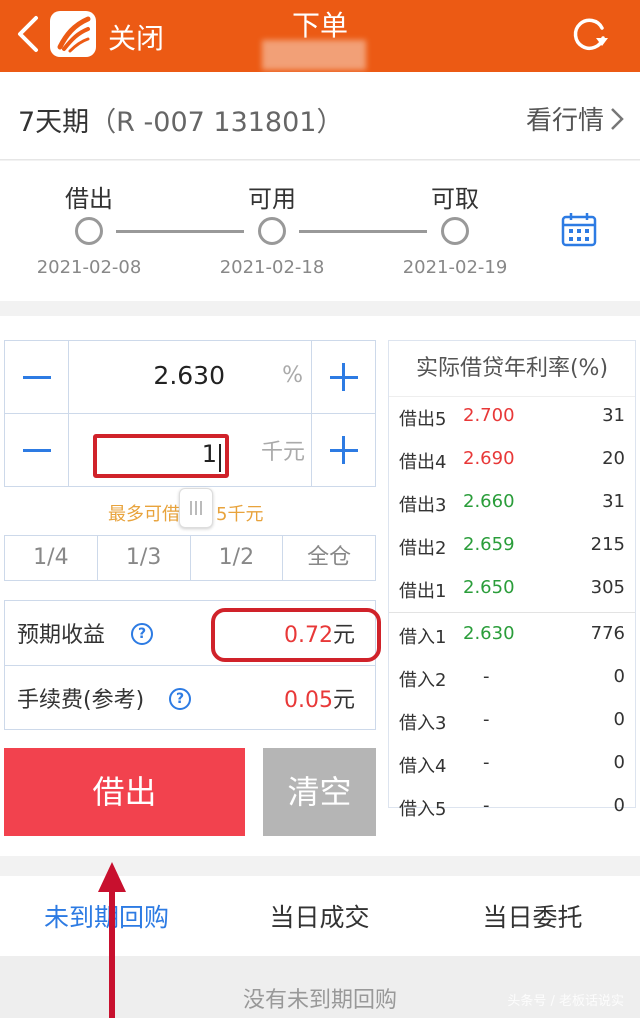 Image resolution: width=640 pixels, height=1018 pixels. I want to click on order-book-volume: 20, so click(613, 458).